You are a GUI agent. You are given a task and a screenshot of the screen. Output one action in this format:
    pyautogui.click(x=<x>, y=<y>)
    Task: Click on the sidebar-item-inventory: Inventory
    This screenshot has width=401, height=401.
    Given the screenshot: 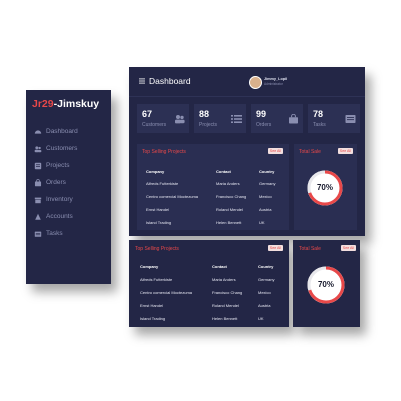 What is the action you would take?
    pyautogui.click(x=56, y=199)
    